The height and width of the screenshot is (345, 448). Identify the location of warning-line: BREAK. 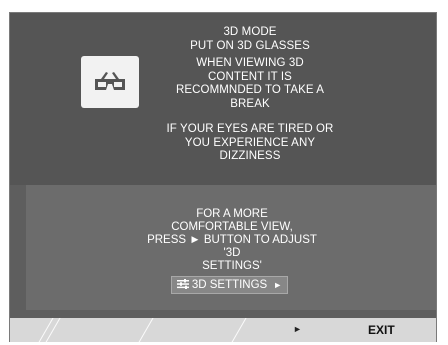
(250, 103).